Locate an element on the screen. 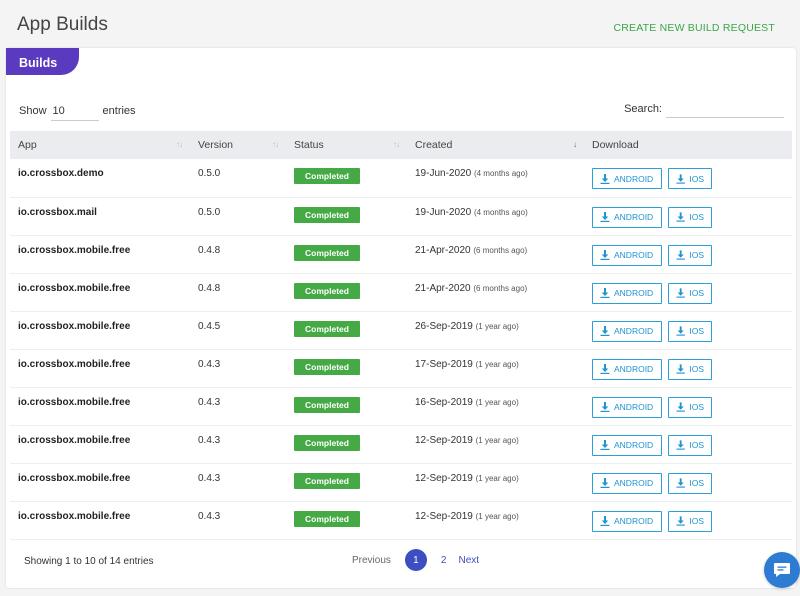 This screenshot has height=596, width=800. page-title: App Builds is located at coordinates (62, 24).